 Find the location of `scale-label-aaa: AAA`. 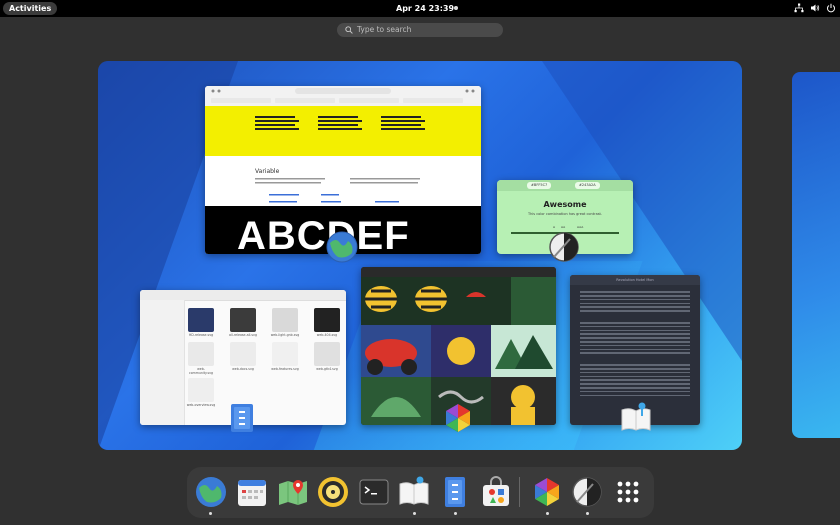

scale-label-aaa: AAA is located at coordinates (580, 227).